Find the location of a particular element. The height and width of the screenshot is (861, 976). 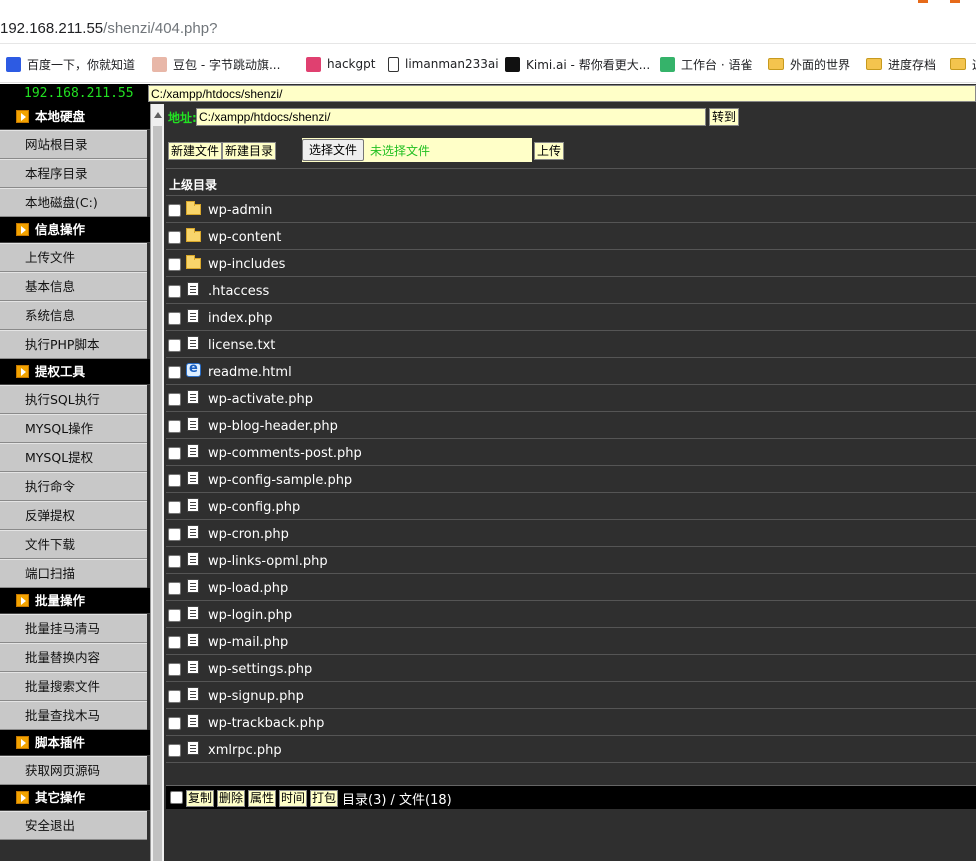

file-name-link: wp-signup.php is located at coordinates (256, 696).